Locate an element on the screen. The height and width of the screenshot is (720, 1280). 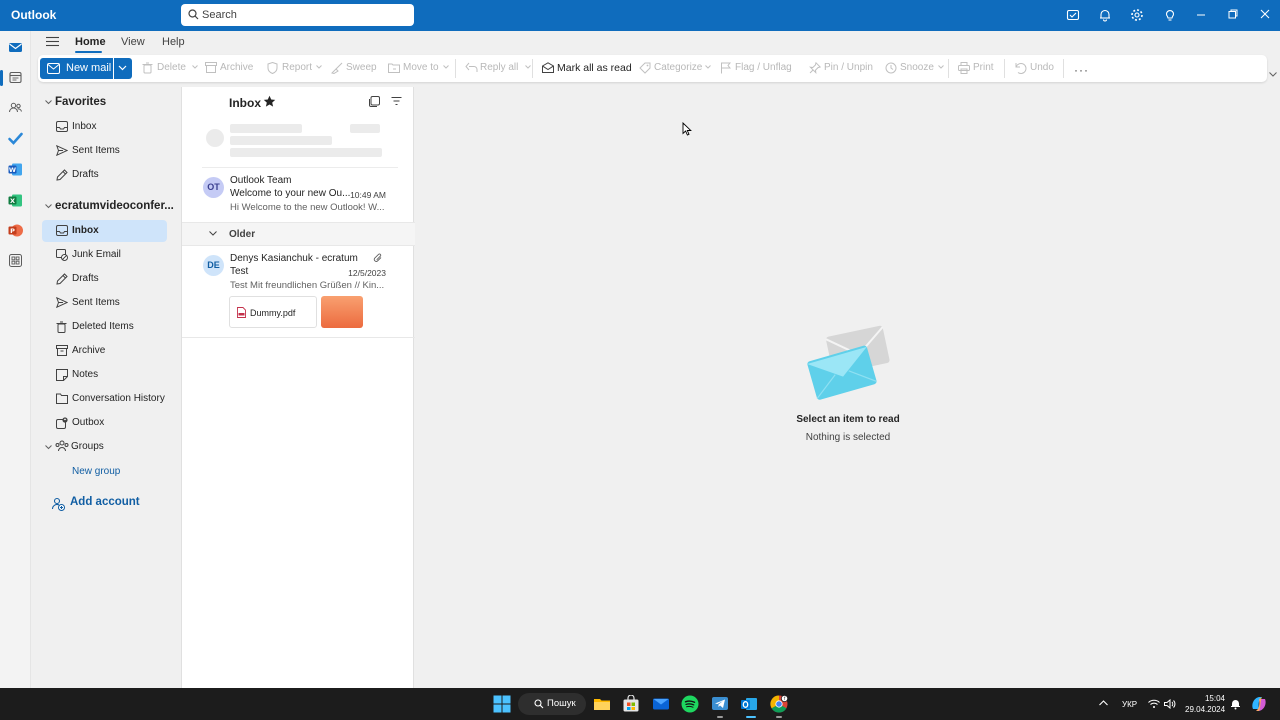
windows-start-icon is located at coordinates (502, 704).